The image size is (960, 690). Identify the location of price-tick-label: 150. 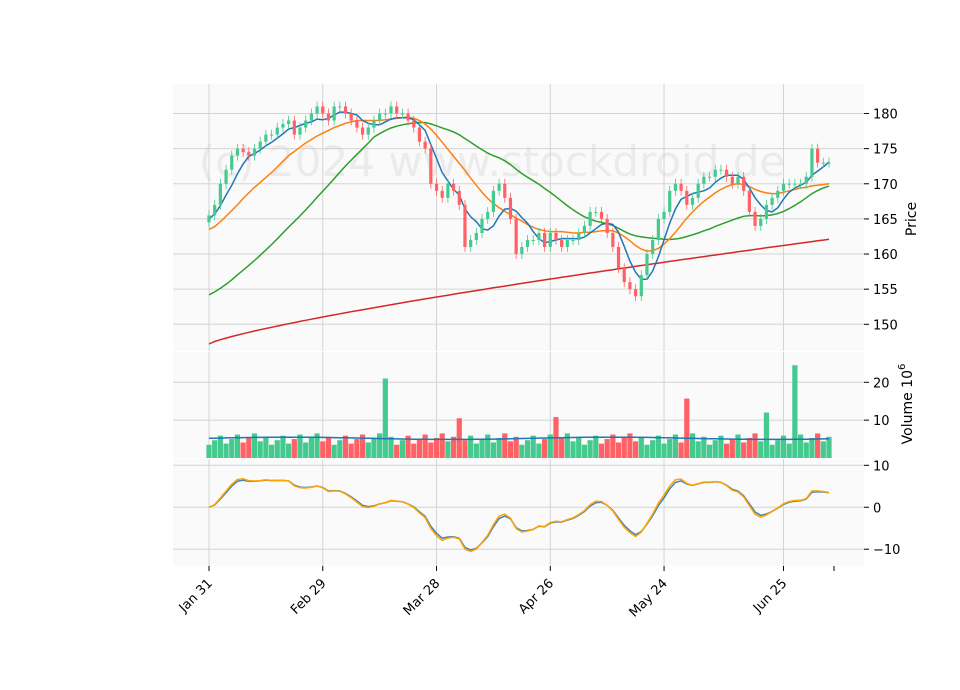
(885, 325).